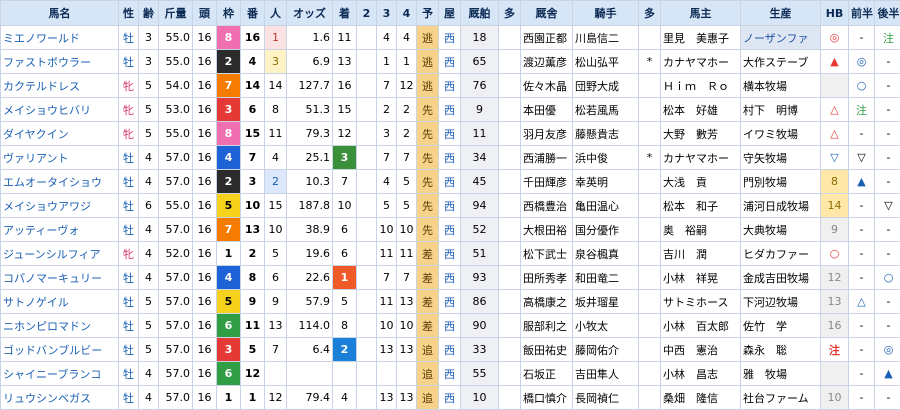 Image resolution: width=900 pixels, height=410 pixels. I want to click on cell-banushi: 小林 昌志, so click(701, 374).